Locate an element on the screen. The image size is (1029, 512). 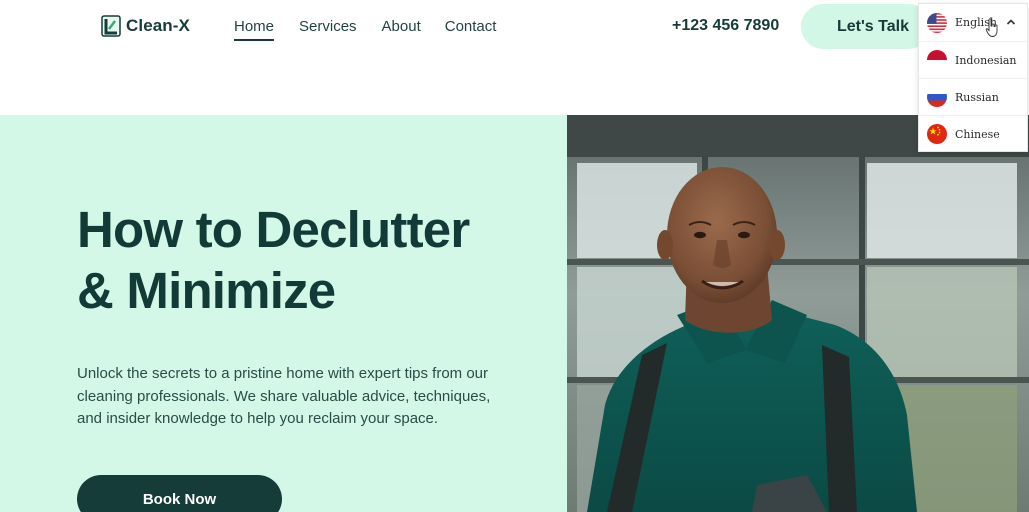
language-option-chinese: Chinese is located at coordinates (973, 133).